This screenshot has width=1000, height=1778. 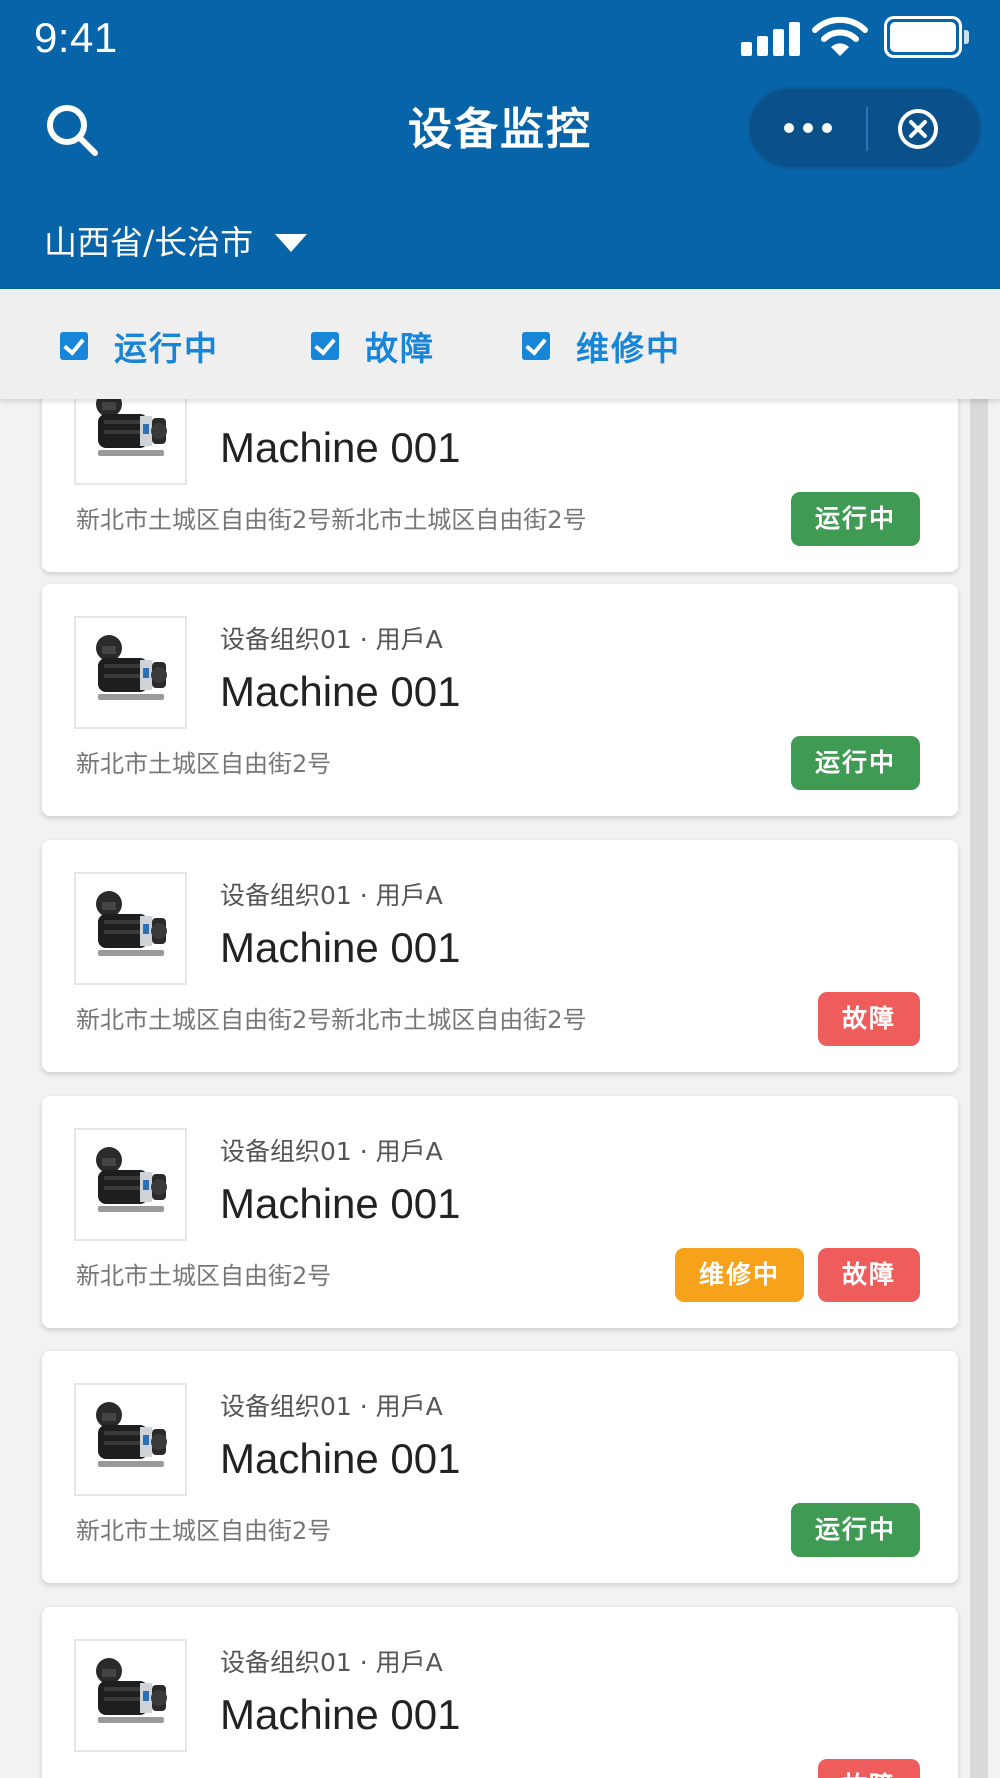 I want to click on cellular-signal-icon, so click(x=771, y=38).